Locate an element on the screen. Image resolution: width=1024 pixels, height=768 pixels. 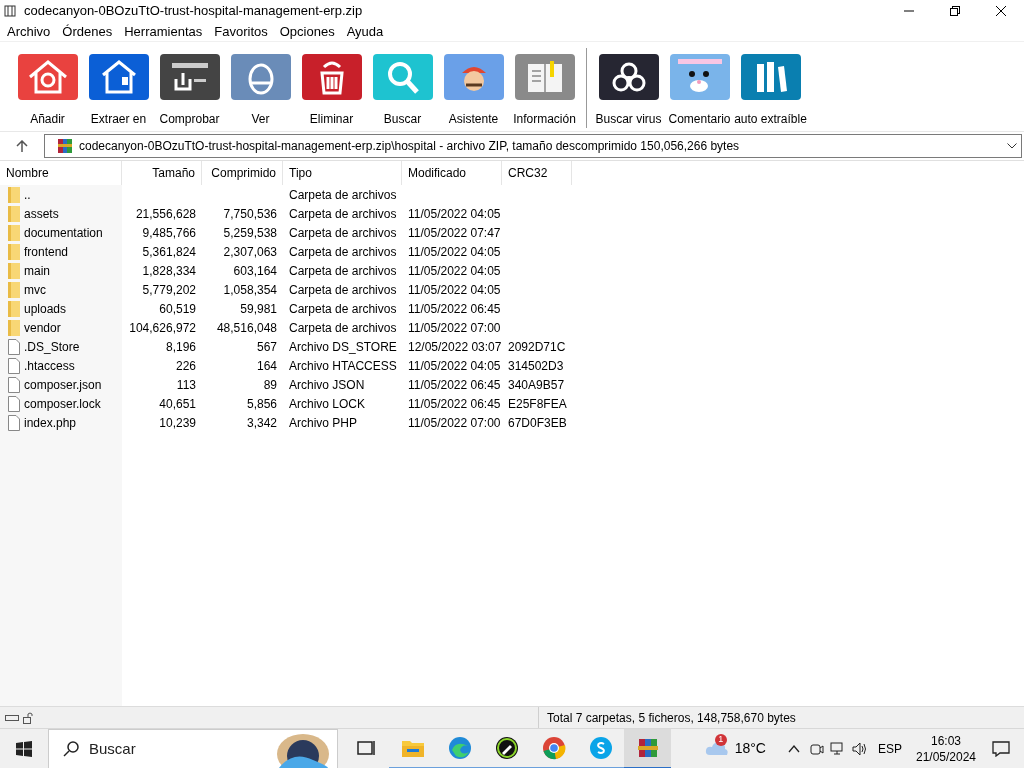
table-cell-text: 67D0F3EB is located at coordinates (537, 423).